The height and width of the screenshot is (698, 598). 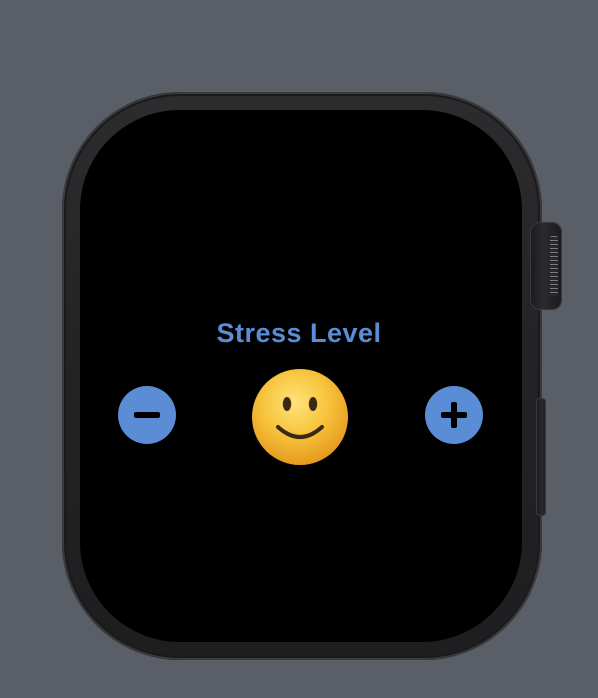 I want to click on digital-crown, so click(x=546, y=266).